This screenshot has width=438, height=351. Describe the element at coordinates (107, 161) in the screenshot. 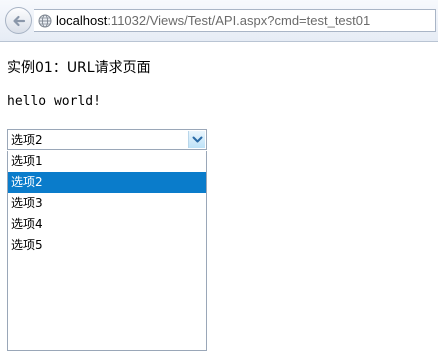

I see `dropdown-option: 选项1` at that location.